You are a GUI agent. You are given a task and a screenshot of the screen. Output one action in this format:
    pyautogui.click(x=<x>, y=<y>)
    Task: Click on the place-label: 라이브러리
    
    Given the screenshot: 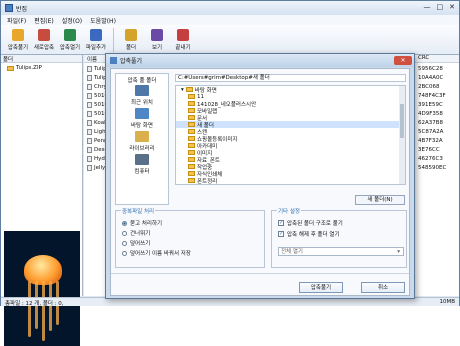 What is the action you would take?
    pyautogui.click(x=142, y=149)
    